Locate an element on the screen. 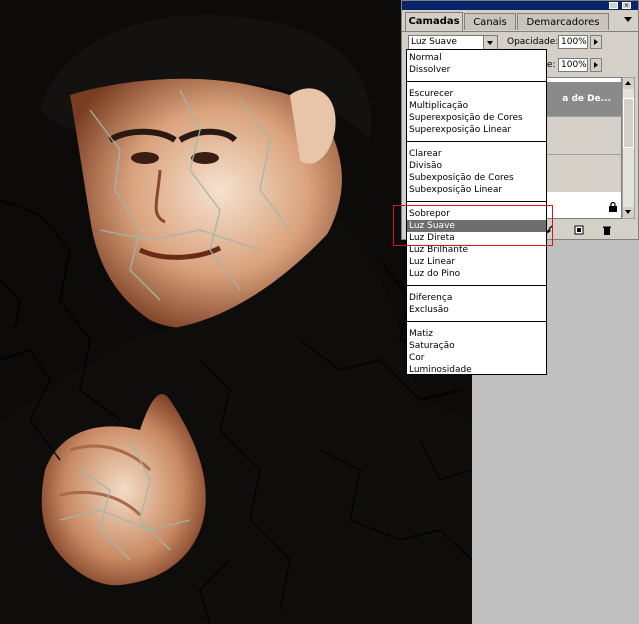 The image size is (639, 624). scroll-up-icon is located at coordinates (628, 83).